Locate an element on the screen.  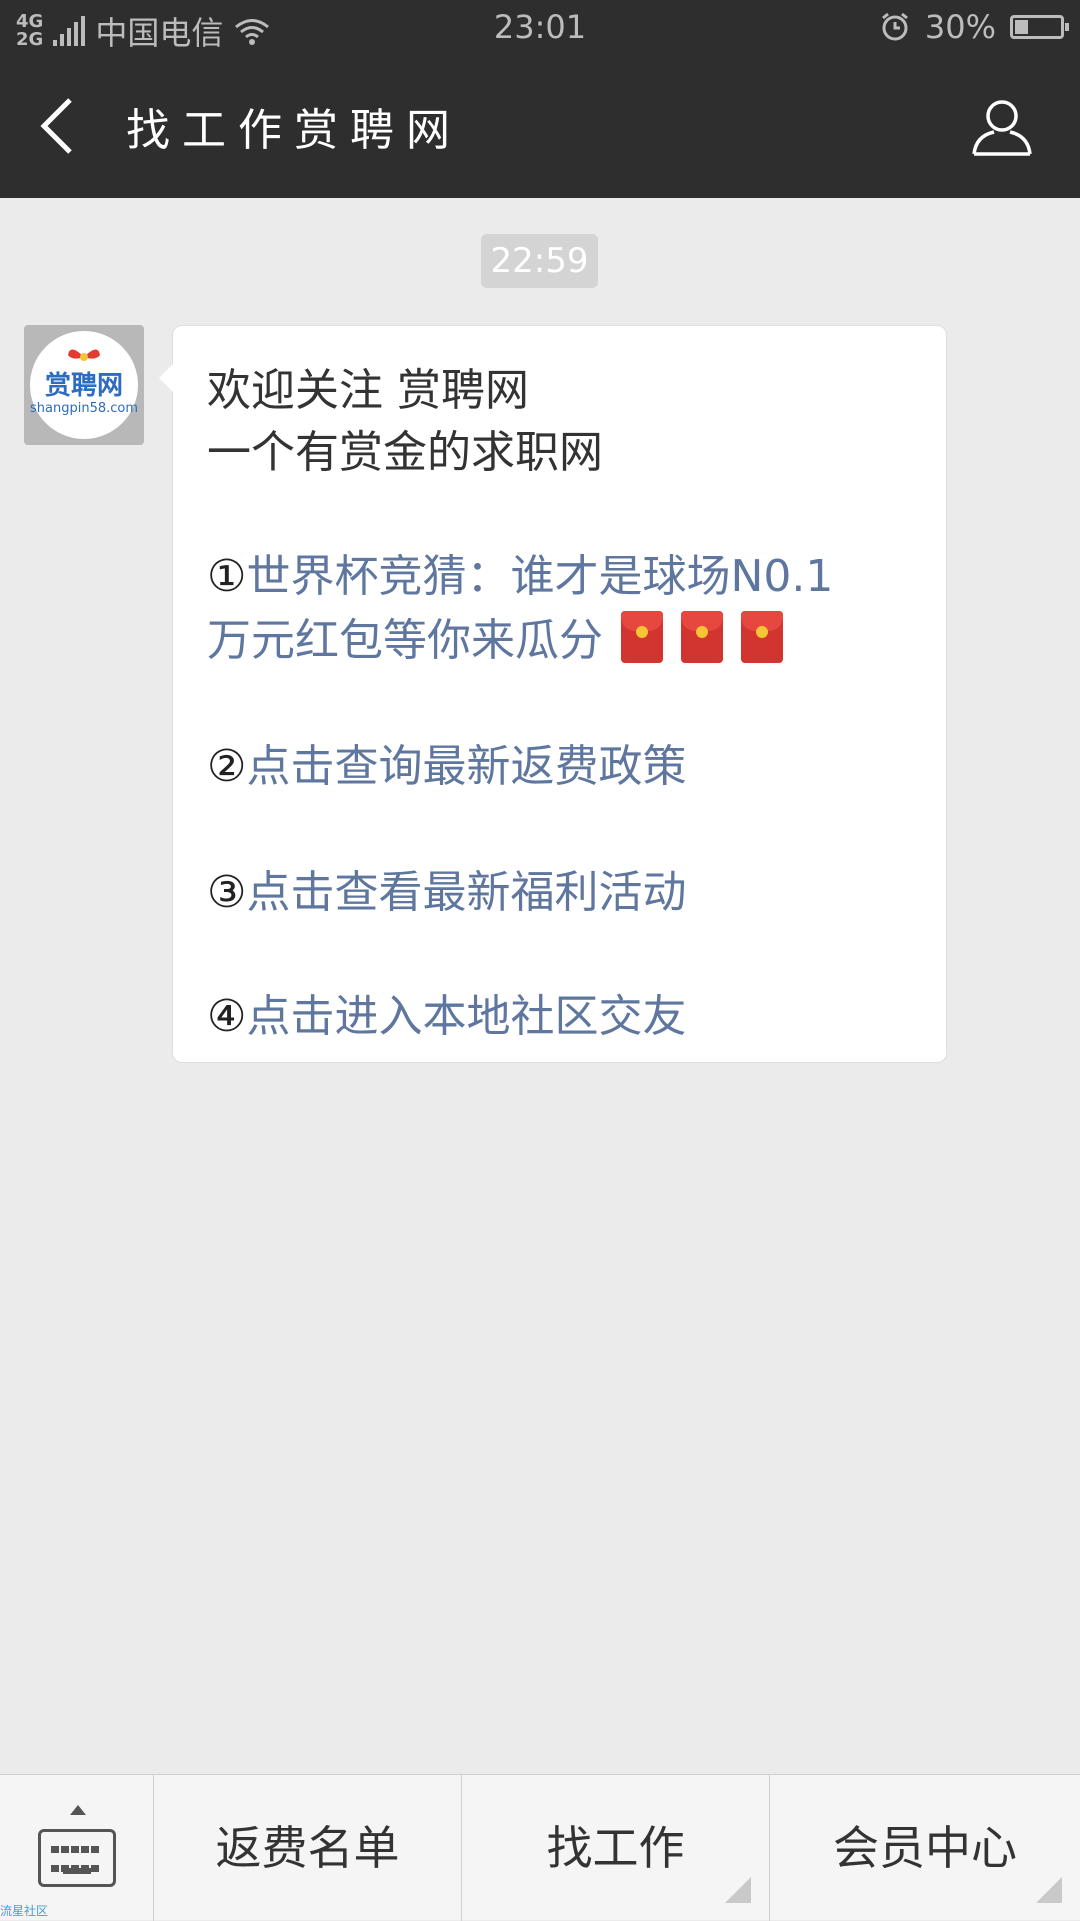
list-item-1-cont: 万元红包等你来瓜分 is located at coordinates (495, 636).